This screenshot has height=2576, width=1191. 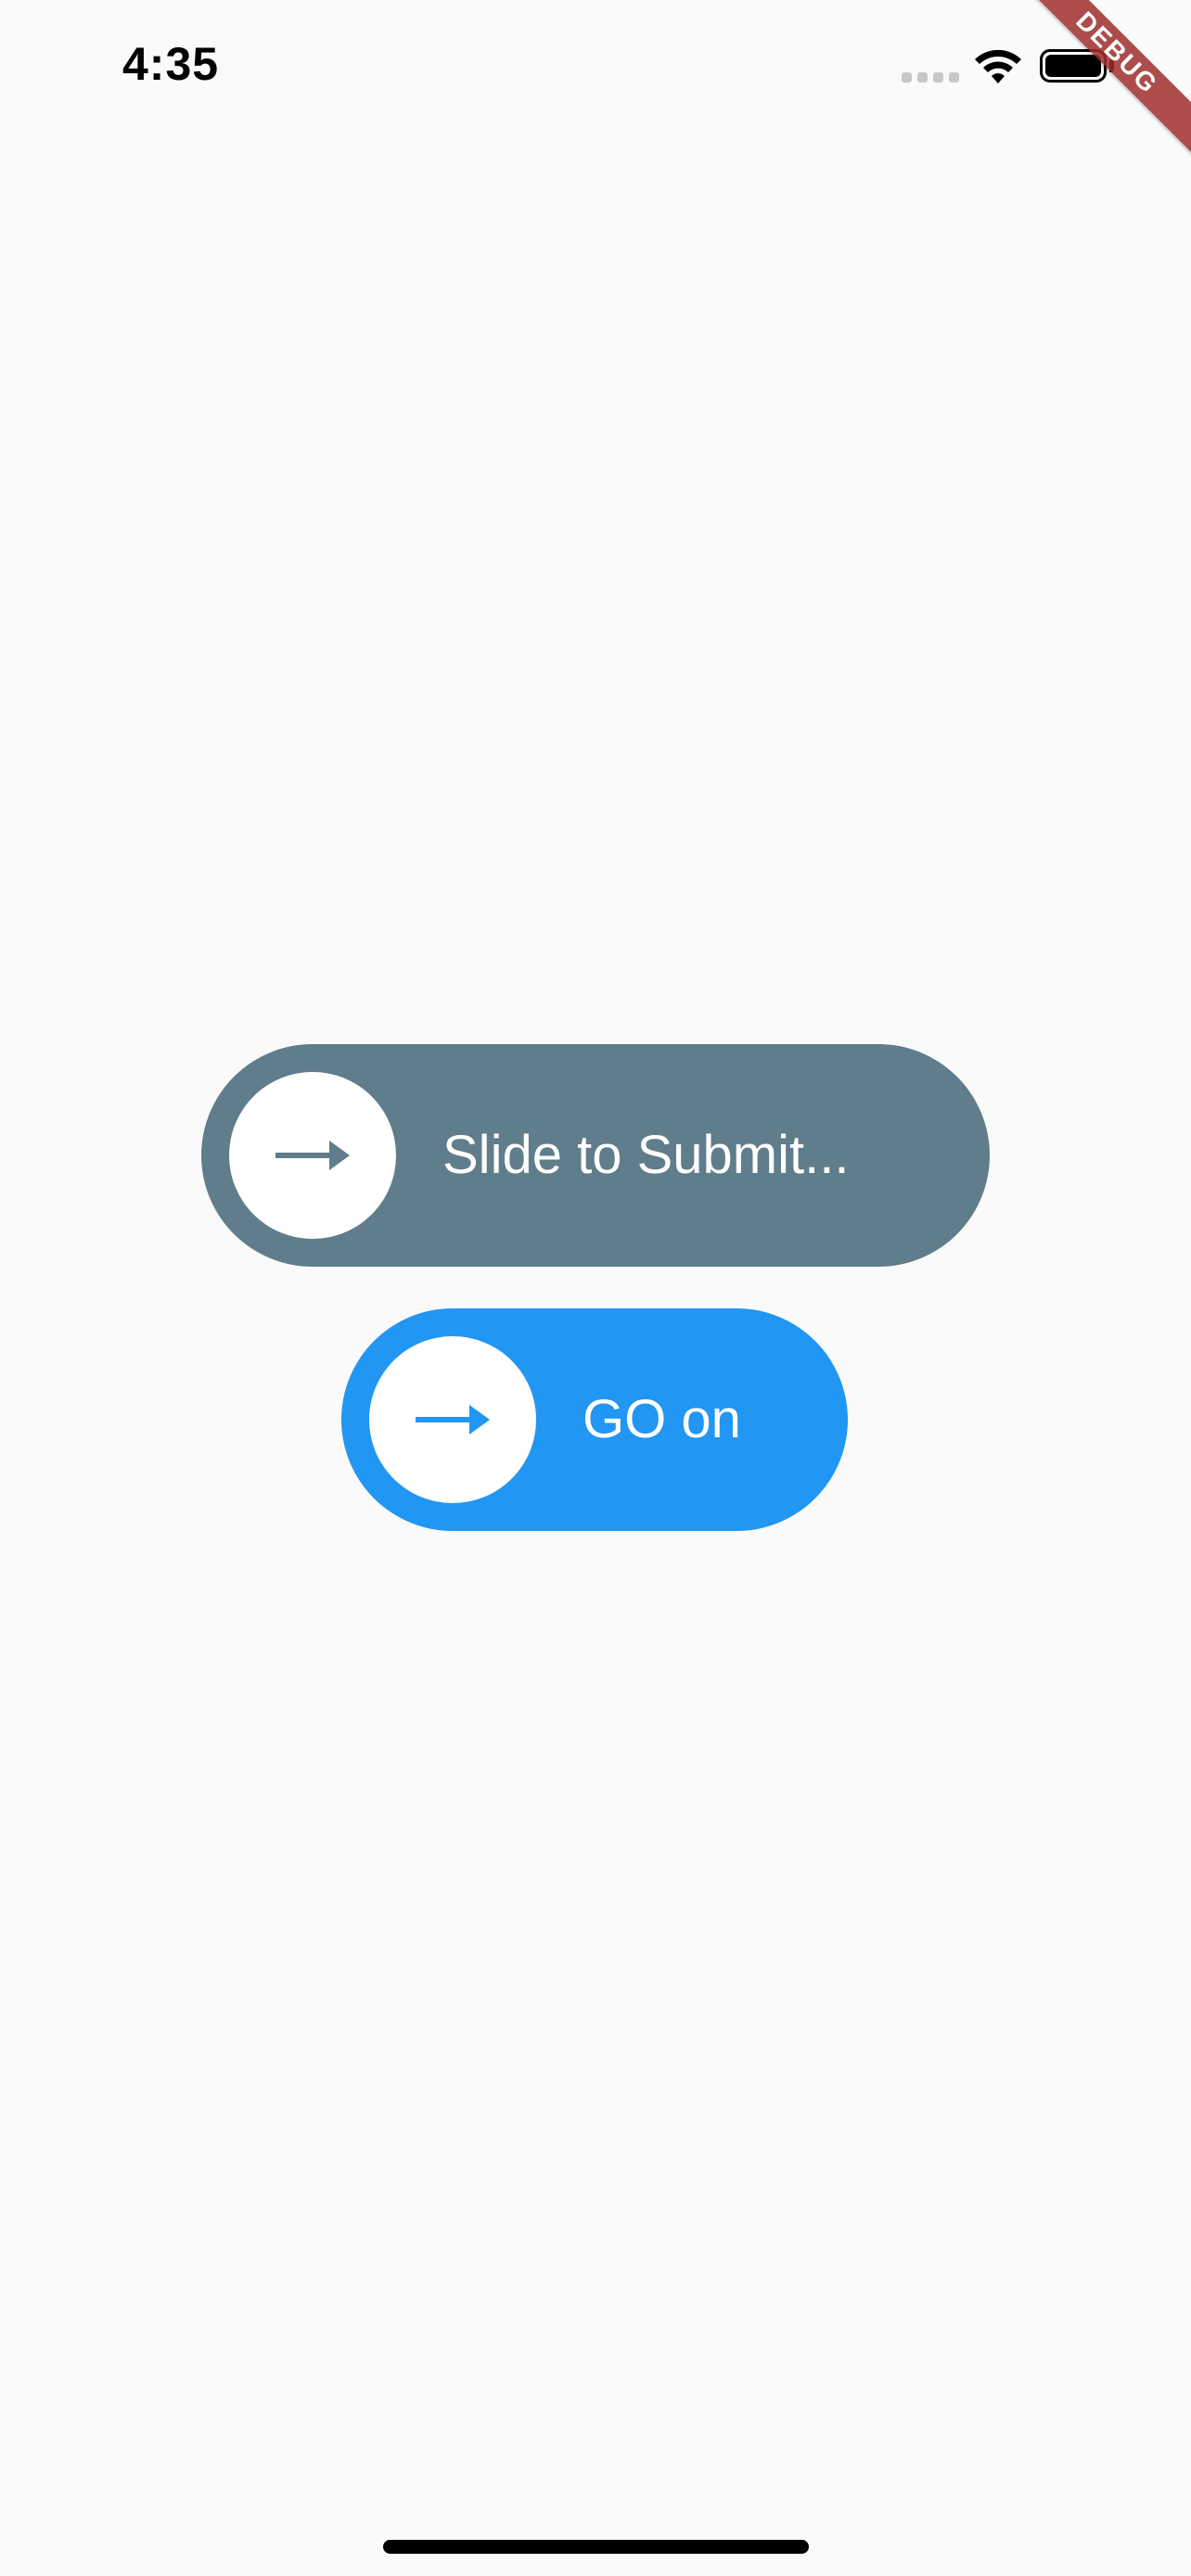 What do you see at coordinates (998, 66) in the screenshot?
I see `wifi-icon` at bounding box center [998, 66].